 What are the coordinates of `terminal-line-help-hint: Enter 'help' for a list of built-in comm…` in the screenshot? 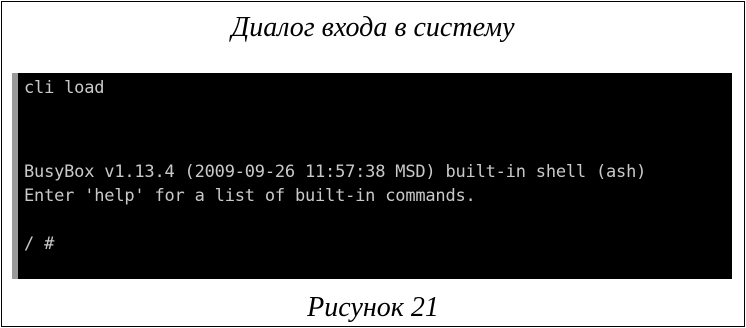 It's located at (250, 196).